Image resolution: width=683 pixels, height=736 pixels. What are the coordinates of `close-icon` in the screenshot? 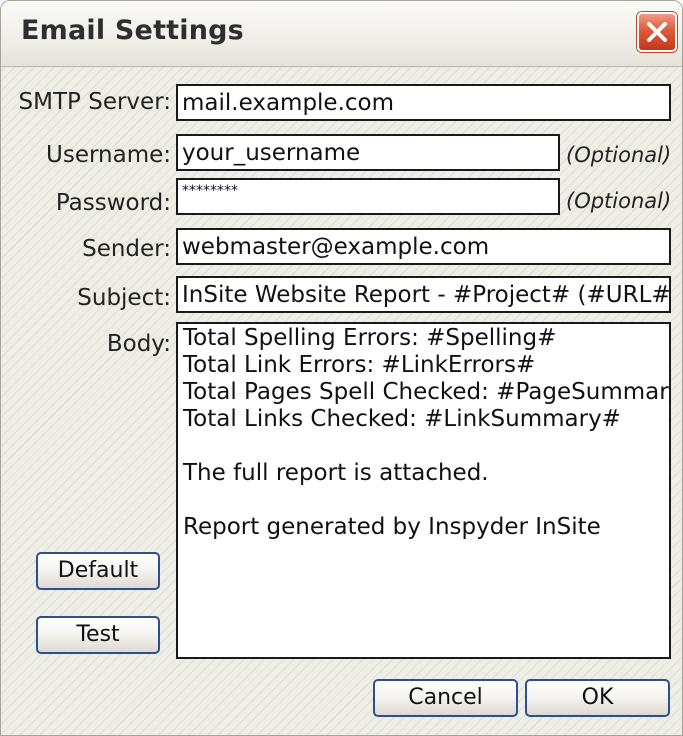 It's located at (657, 32).